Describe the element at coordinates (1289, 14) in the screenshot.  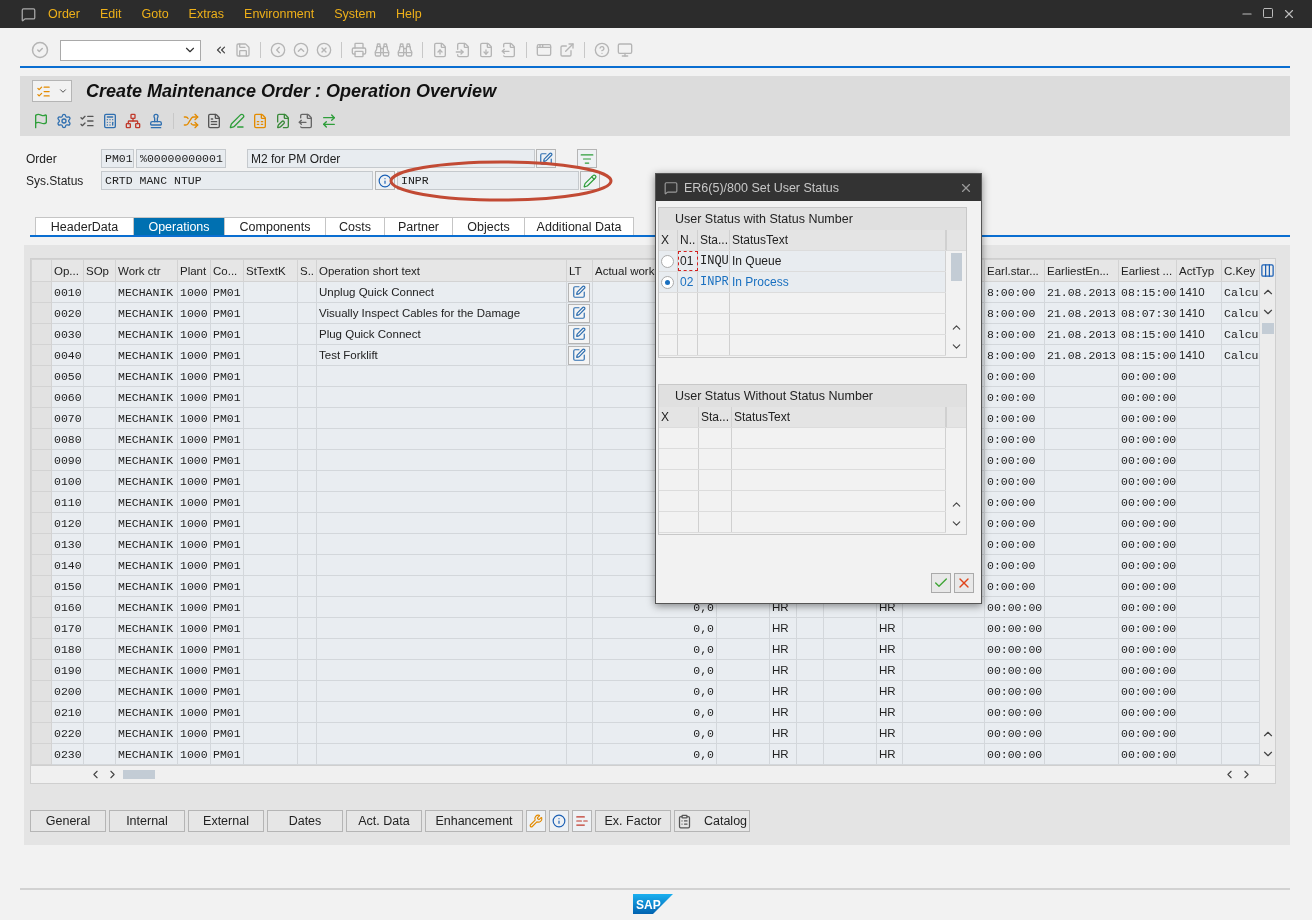
I see `close-icon` at that location.